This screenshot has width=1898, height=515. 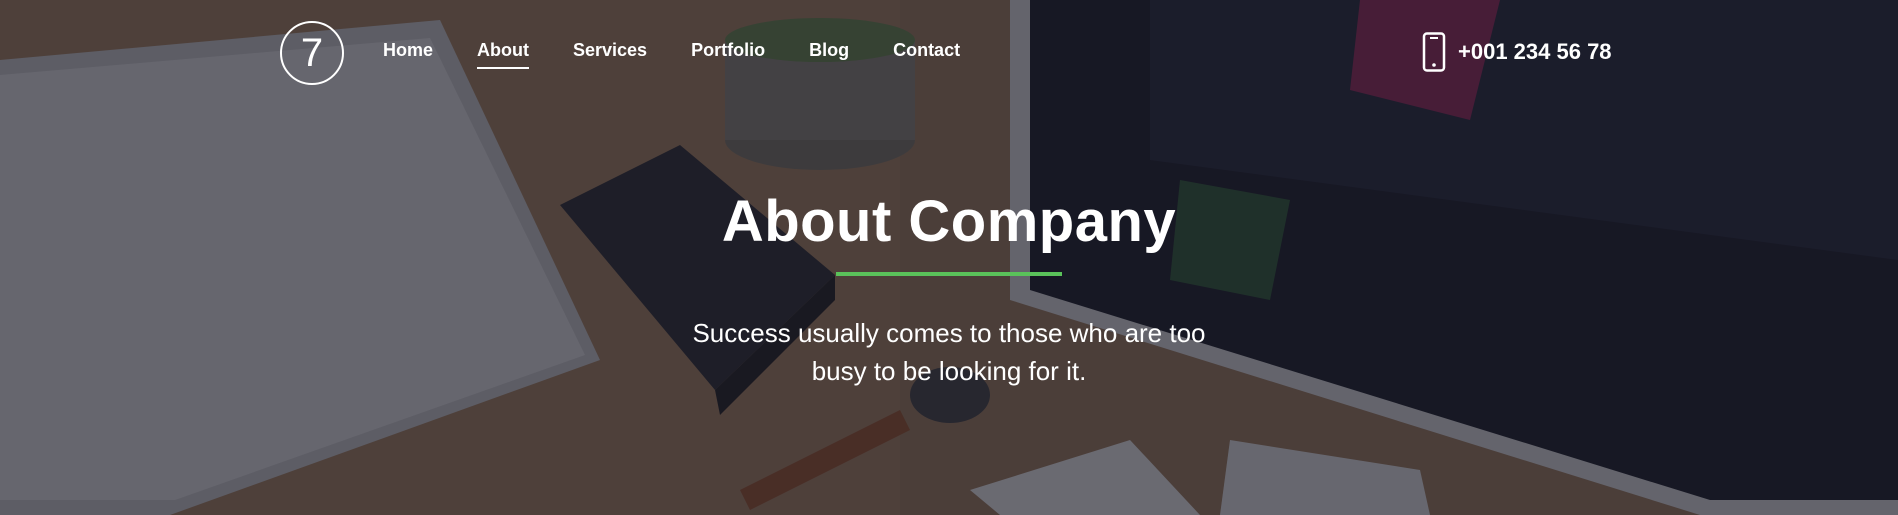 I want to click on page-title: About Company, so click(x=949, y=221).